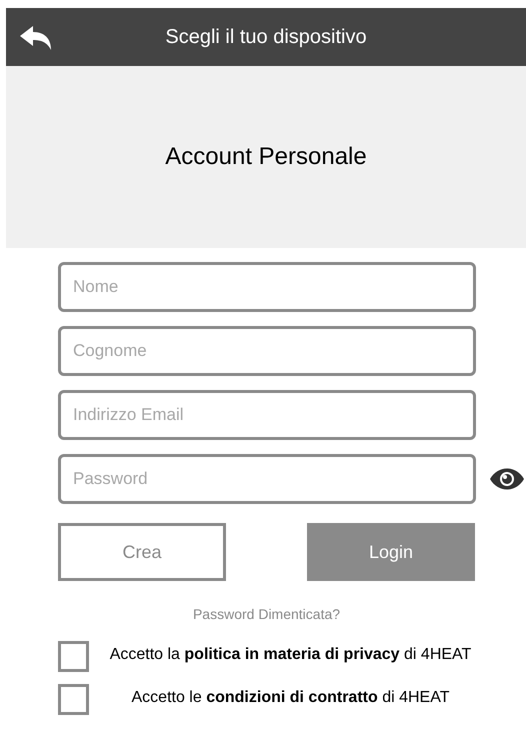  I want to click on create-button: Crea, so click(142, 552).